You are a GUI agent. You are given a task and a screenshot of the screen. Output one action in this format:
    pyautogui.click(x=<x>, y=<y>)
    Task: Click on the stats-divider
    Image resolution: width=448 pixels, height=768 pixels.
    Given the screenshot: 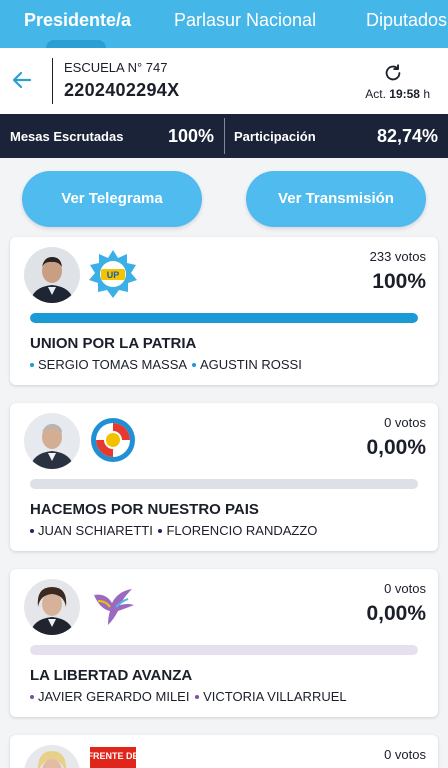 What is the action you would take?
    pyautogui.click(x=224, y=136)
    